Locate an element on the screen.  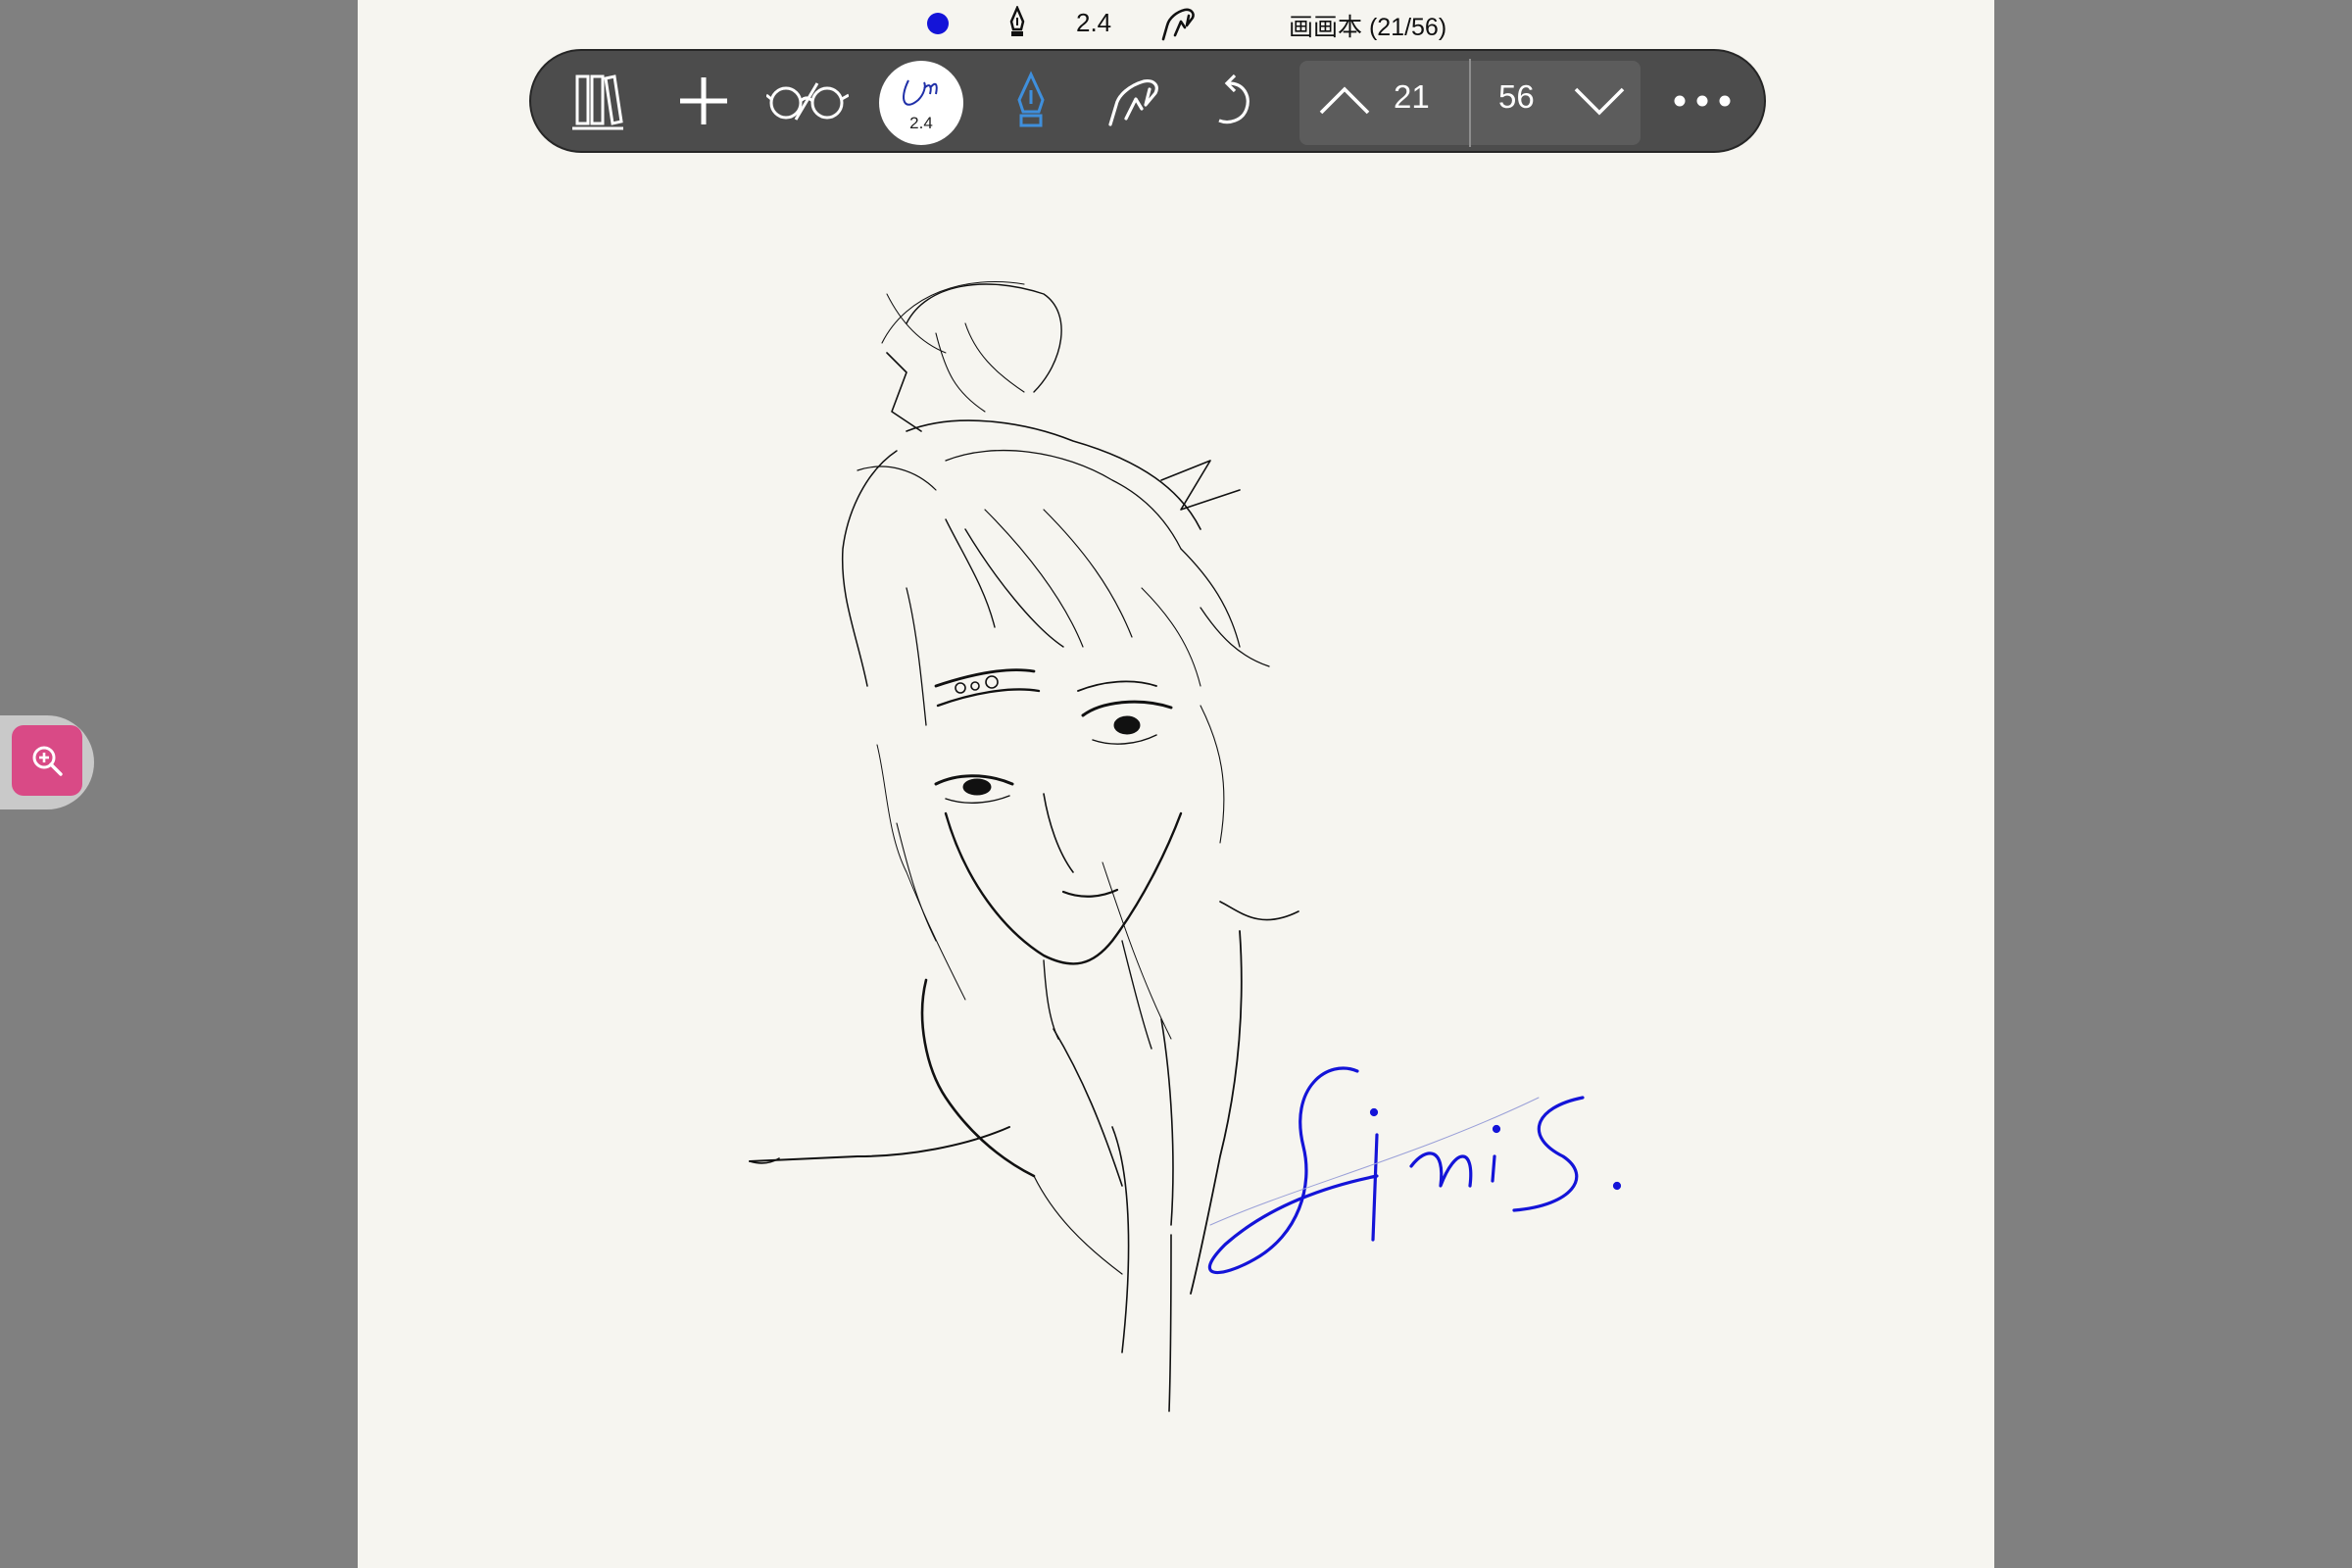
zoom-button is located at coordinates (47, 760).